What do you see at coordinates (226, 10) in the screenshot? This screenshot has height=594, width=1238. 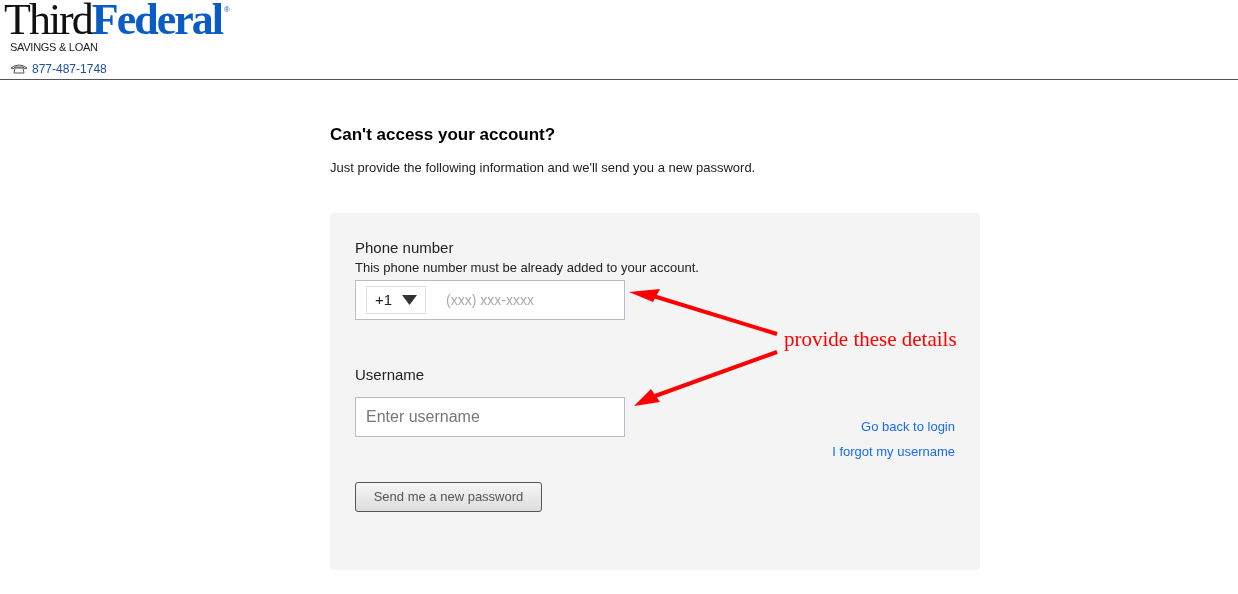 I see `registered-mark: ®` at bounding box center [226, 10].